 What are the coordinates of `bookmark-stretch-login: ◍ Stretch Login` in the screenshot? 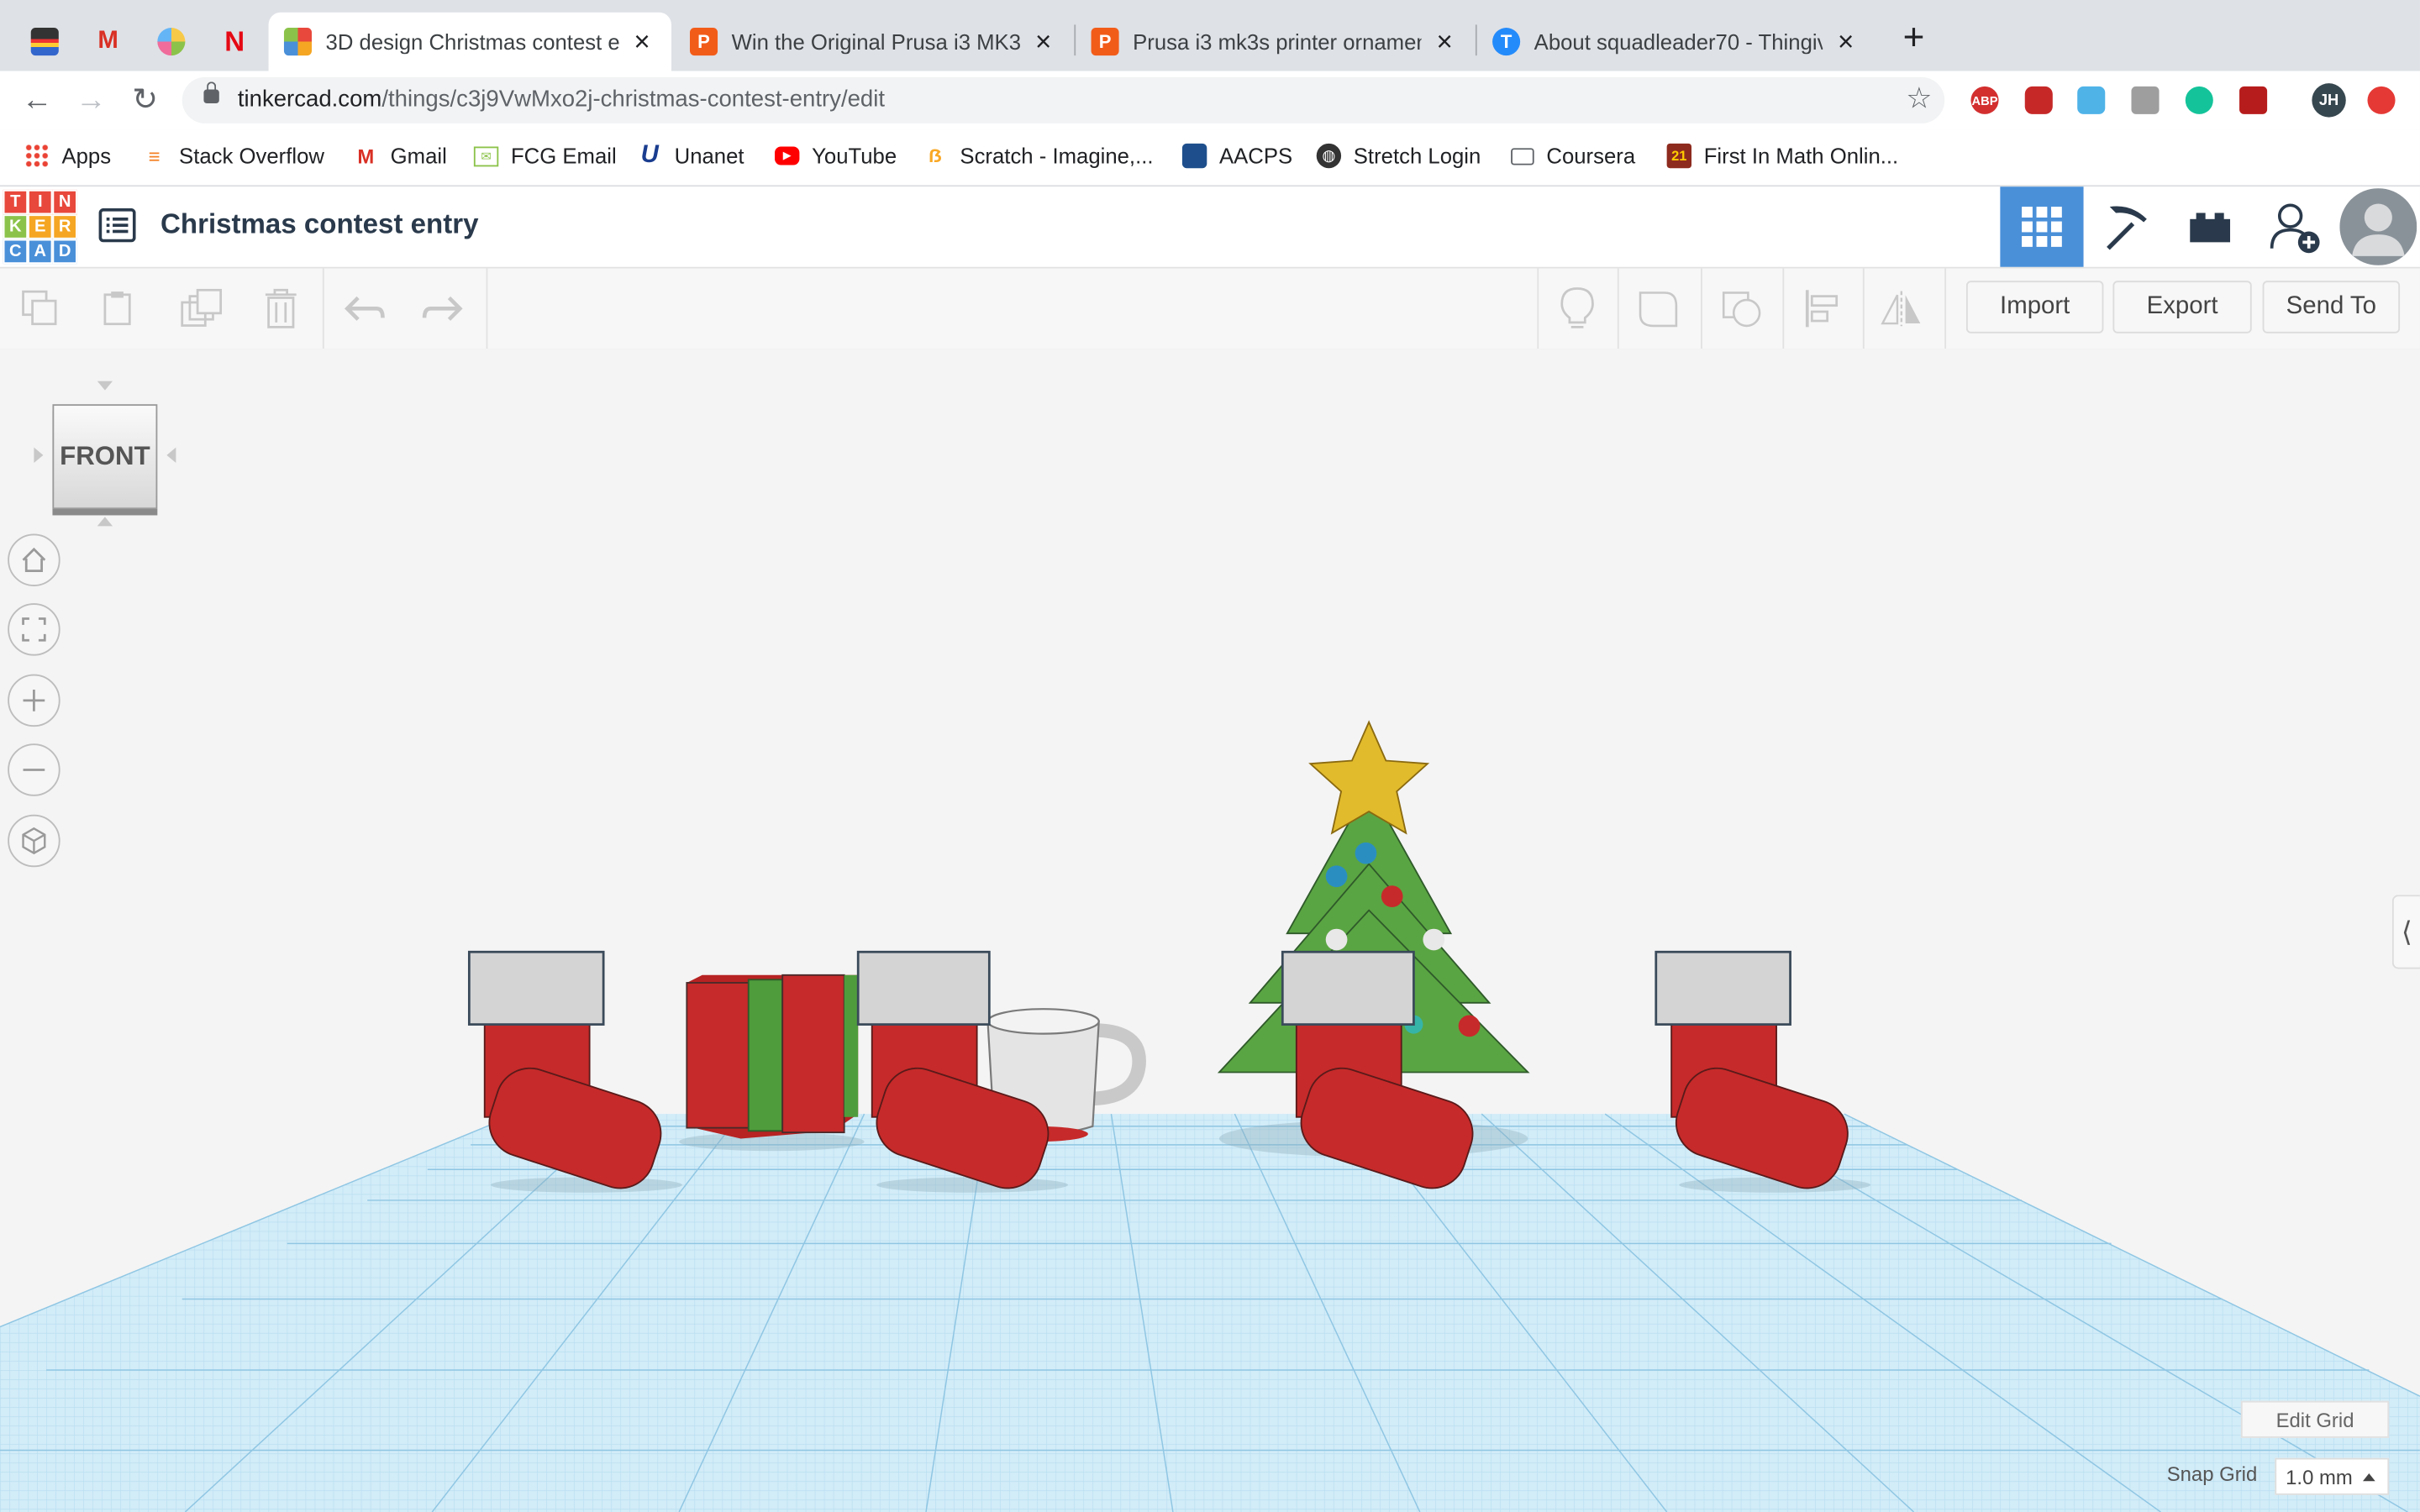 It's located at (1398, 156).